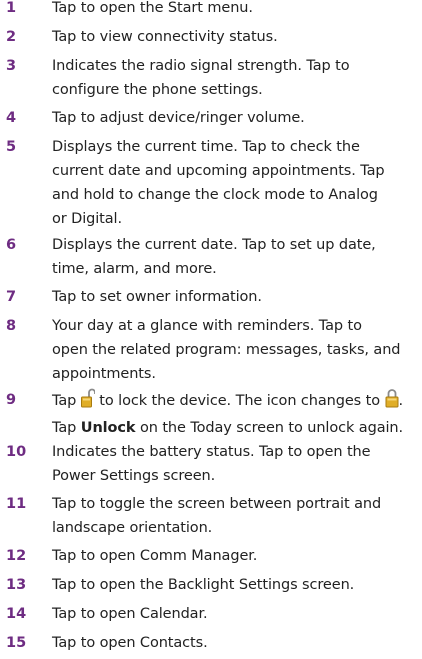 The height and width of the screenshot is (659, 422). I want to click on item-text: Tap to view connectivity status., so click(165, 37).